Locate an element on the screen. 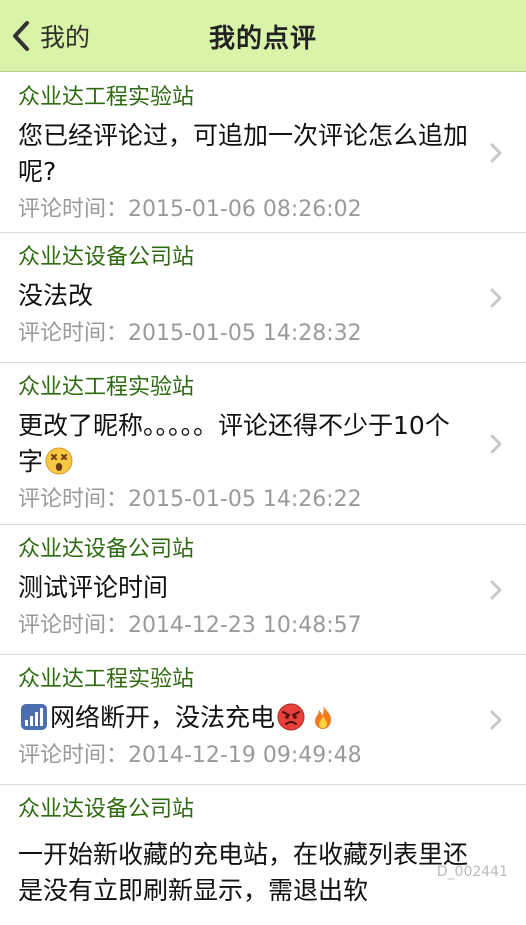 This screenshot has height=925, width=526. review-text: 一开始新收藏的充电站，在收藏列表里还是没有立即刷新显示，需退出软 is located at coordinates (244, 873).